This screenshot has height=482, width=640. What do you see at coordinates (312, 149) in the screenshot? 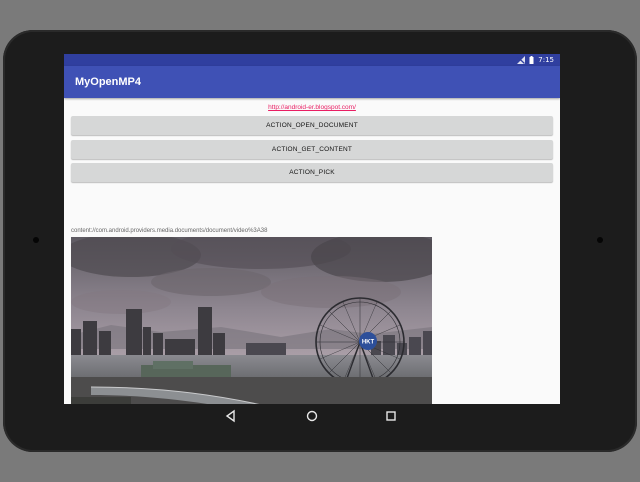
I see `action-get-content-button: ACTION_GET_CONTENT` at bounding box center [312, 149].